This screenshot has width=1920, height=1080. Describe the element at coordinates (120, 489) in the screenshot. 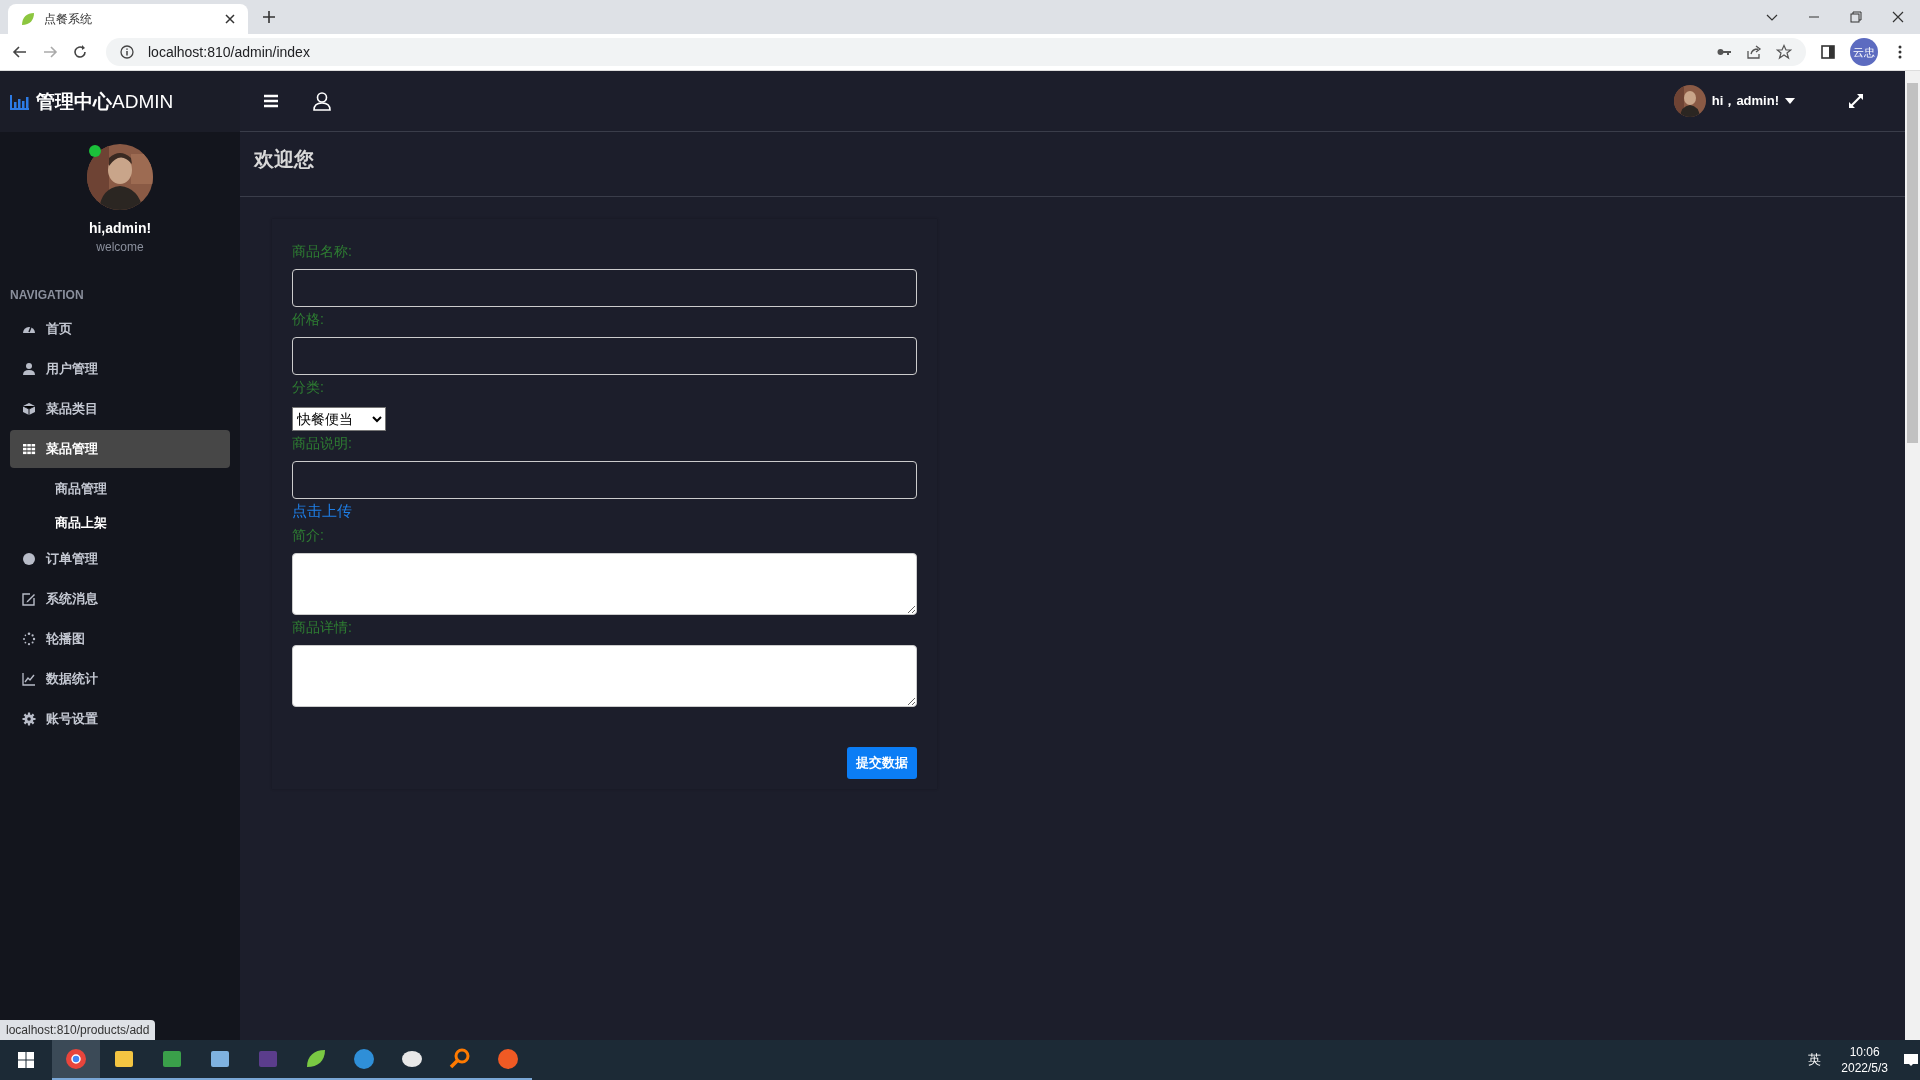

I see `nav-subitem: 商品管理` at that location.